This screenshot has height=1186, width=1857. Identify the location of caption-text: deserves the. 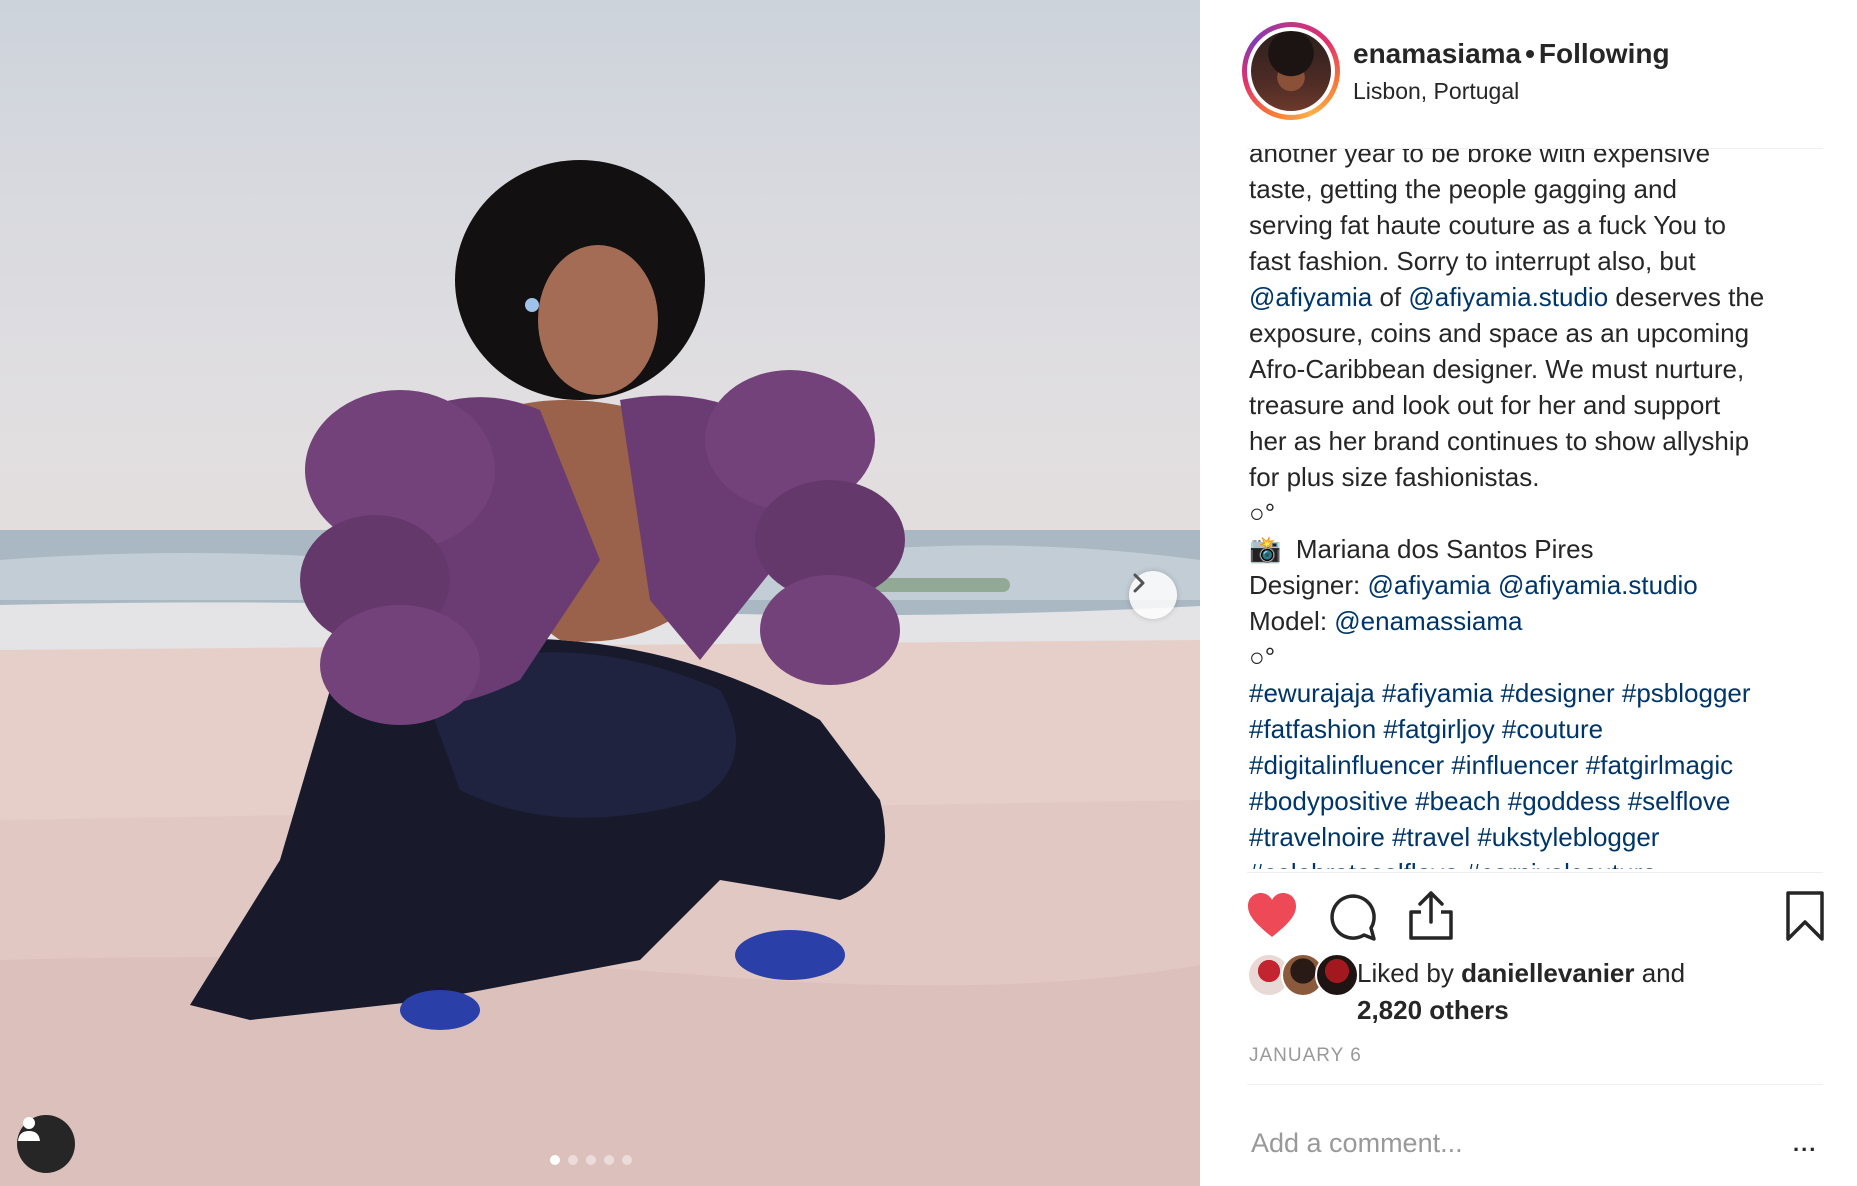
(1686, 297).